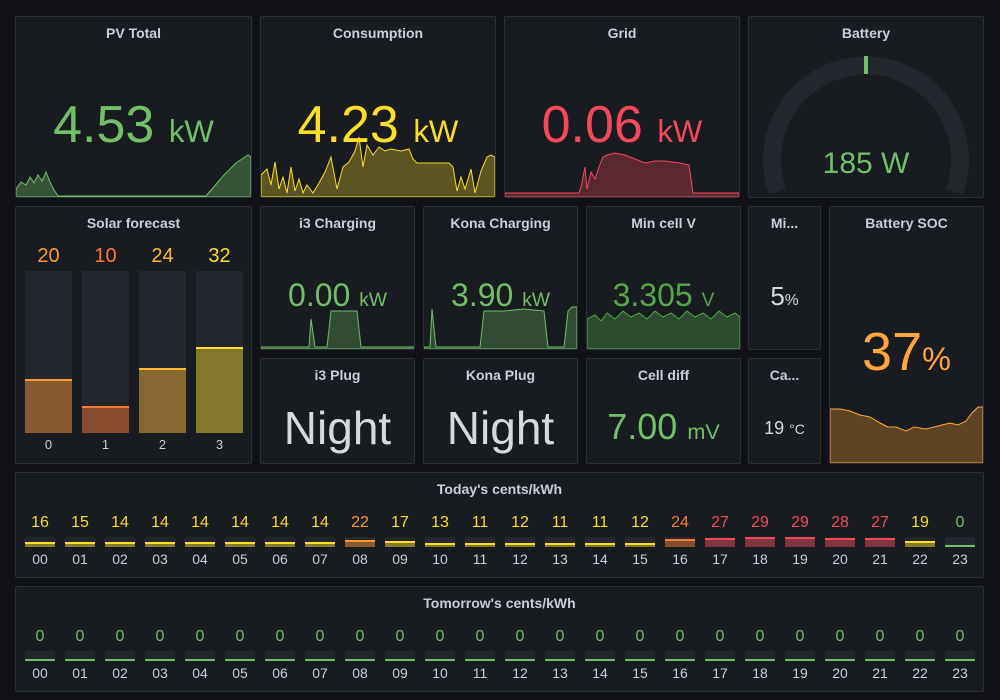 The height and width of the screenshot is (700, 1000). Describe the element at coordinates (652, 295) in the screenshot. I see `value-number: 3.305` at that location.